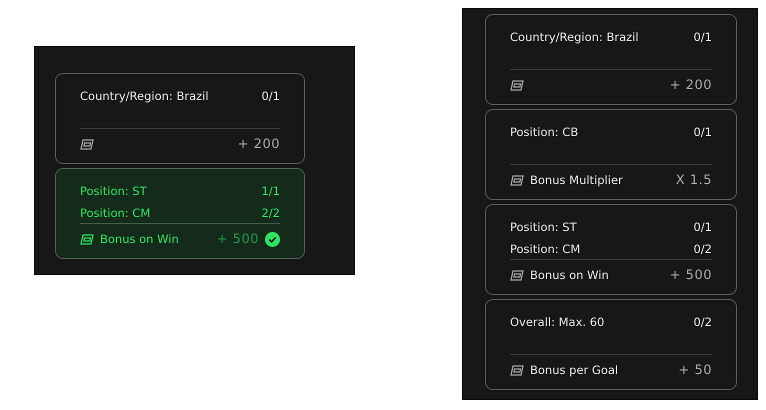 This screenshot has height=410, width=766. What do you see at coordinates (272, 239) in the screenshot?
I see `check-icon` at bounding box center [272, 239].